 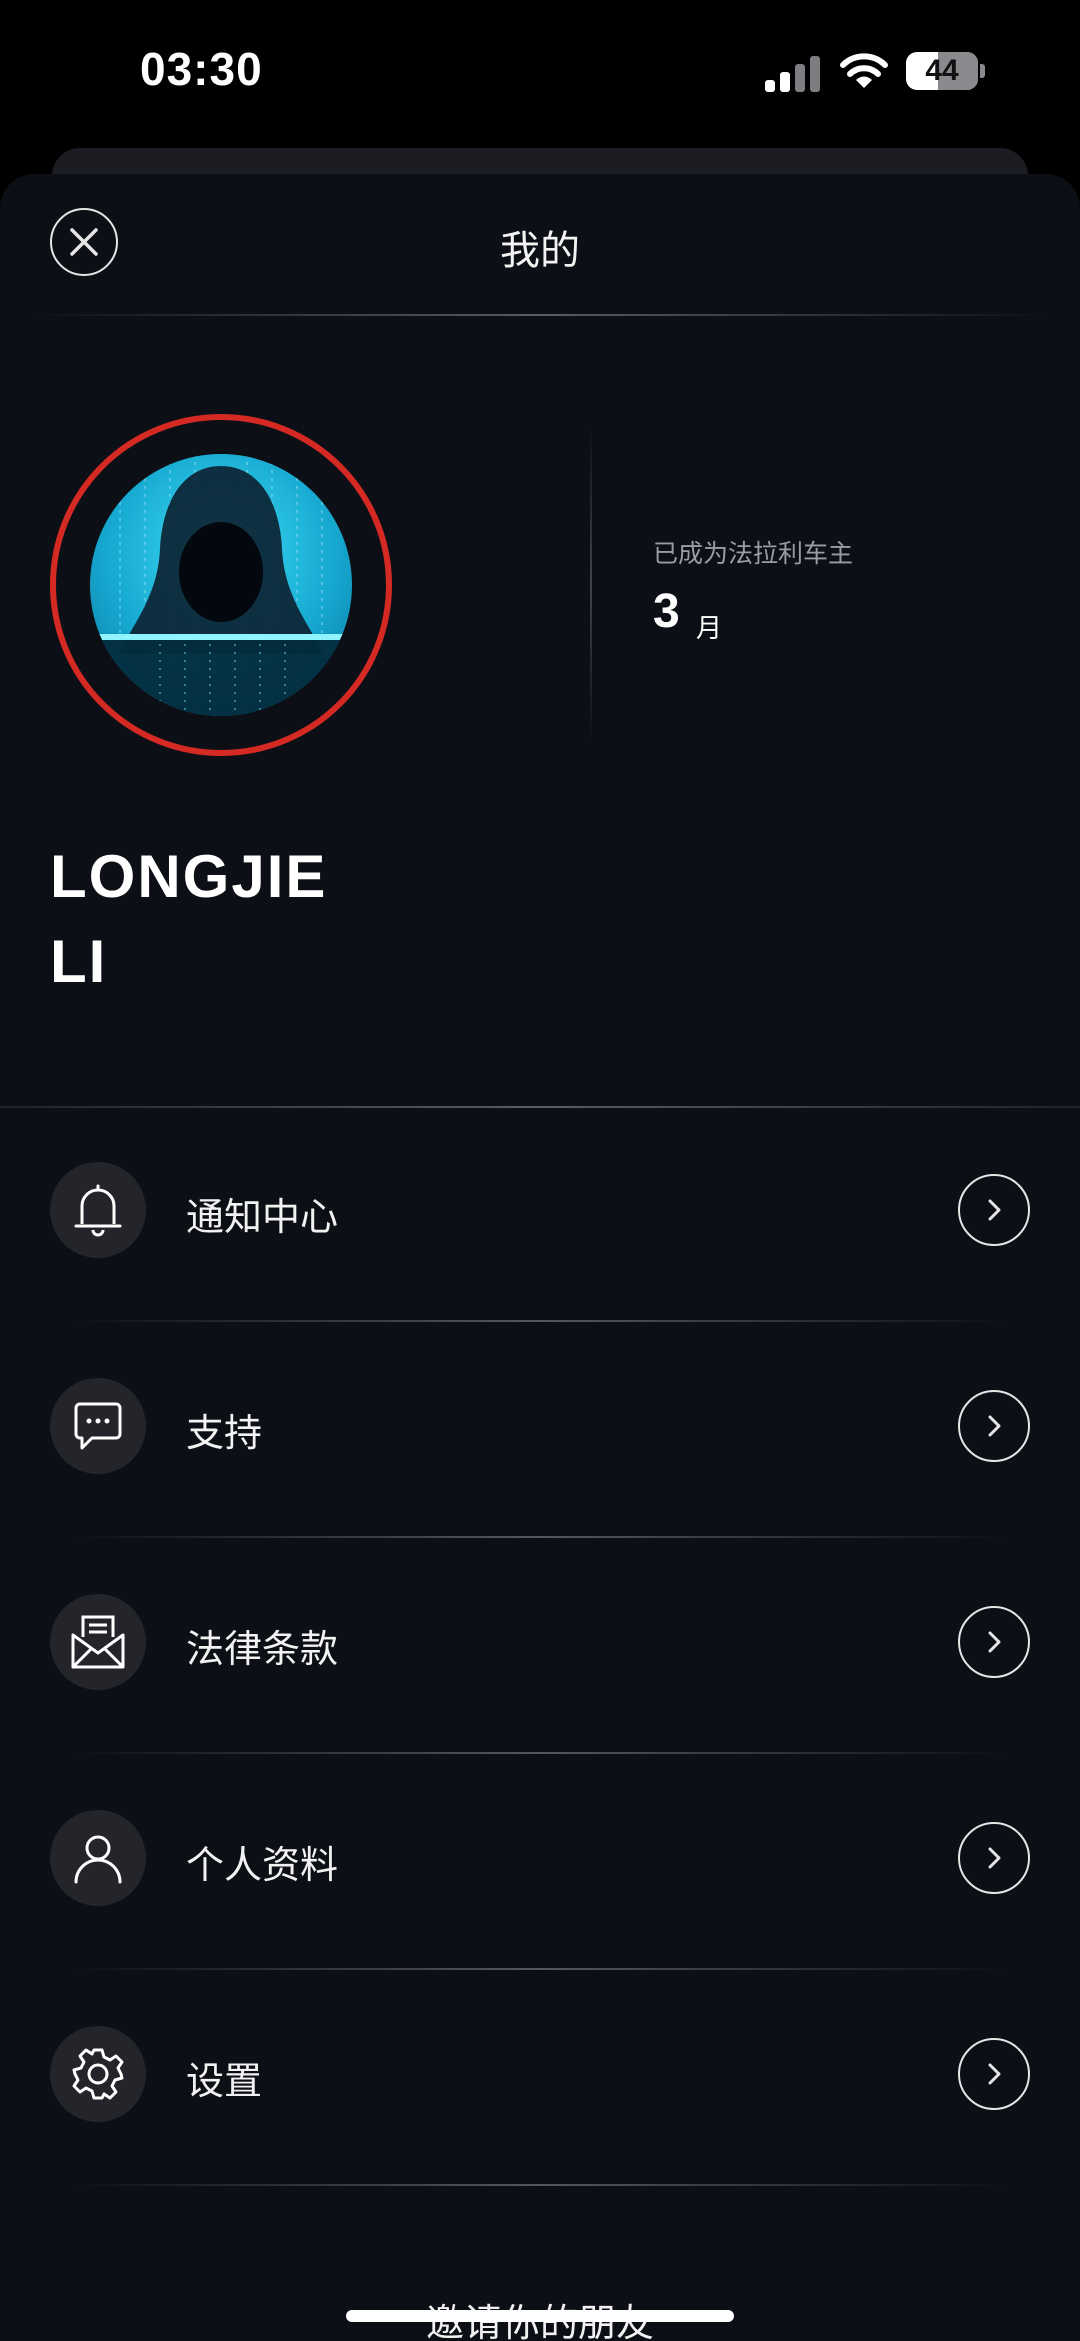 I want to click on menu-item-settings: 设置, so click(x=540, y=2084).